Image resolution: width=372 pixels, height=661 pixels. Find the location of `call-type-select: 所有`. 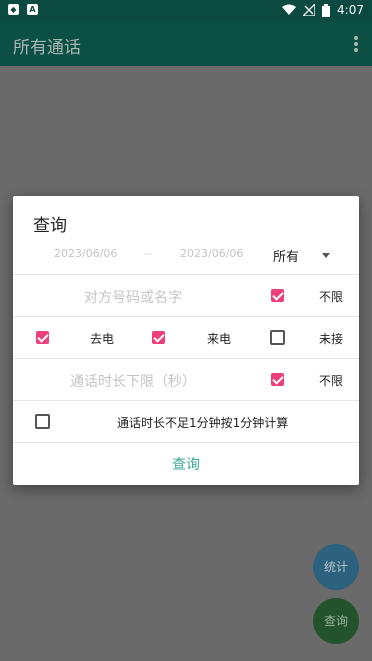

call-type-select: 所有 is located at coordinates (286, 255).